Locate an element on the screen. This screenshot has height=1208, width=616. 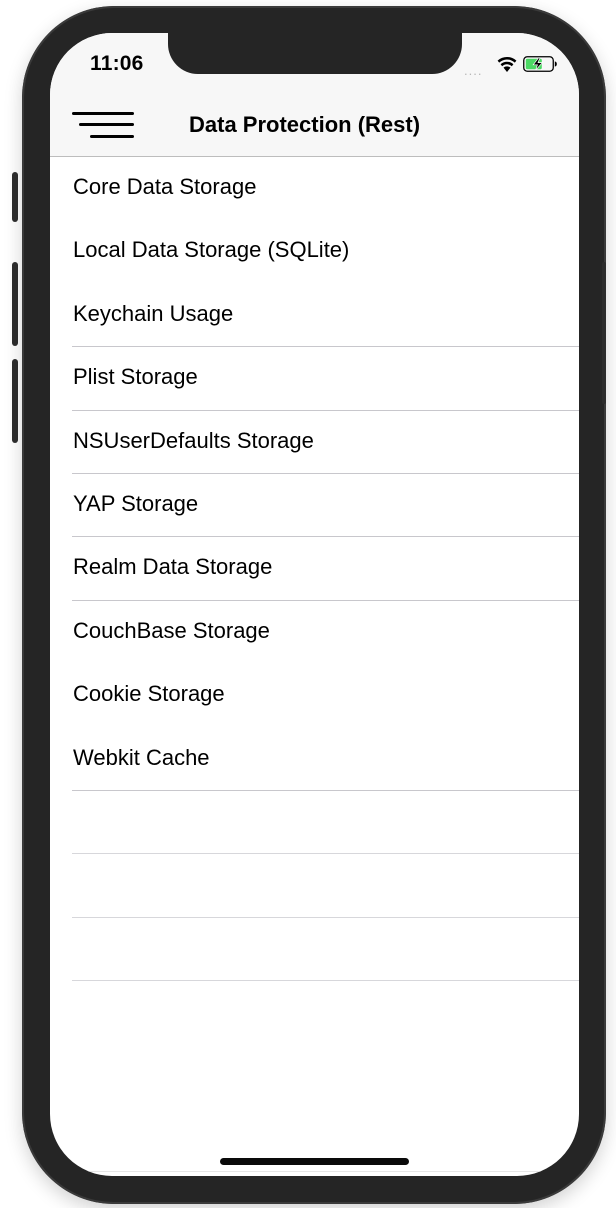
silent-switch is located at coordinates (15, 197).